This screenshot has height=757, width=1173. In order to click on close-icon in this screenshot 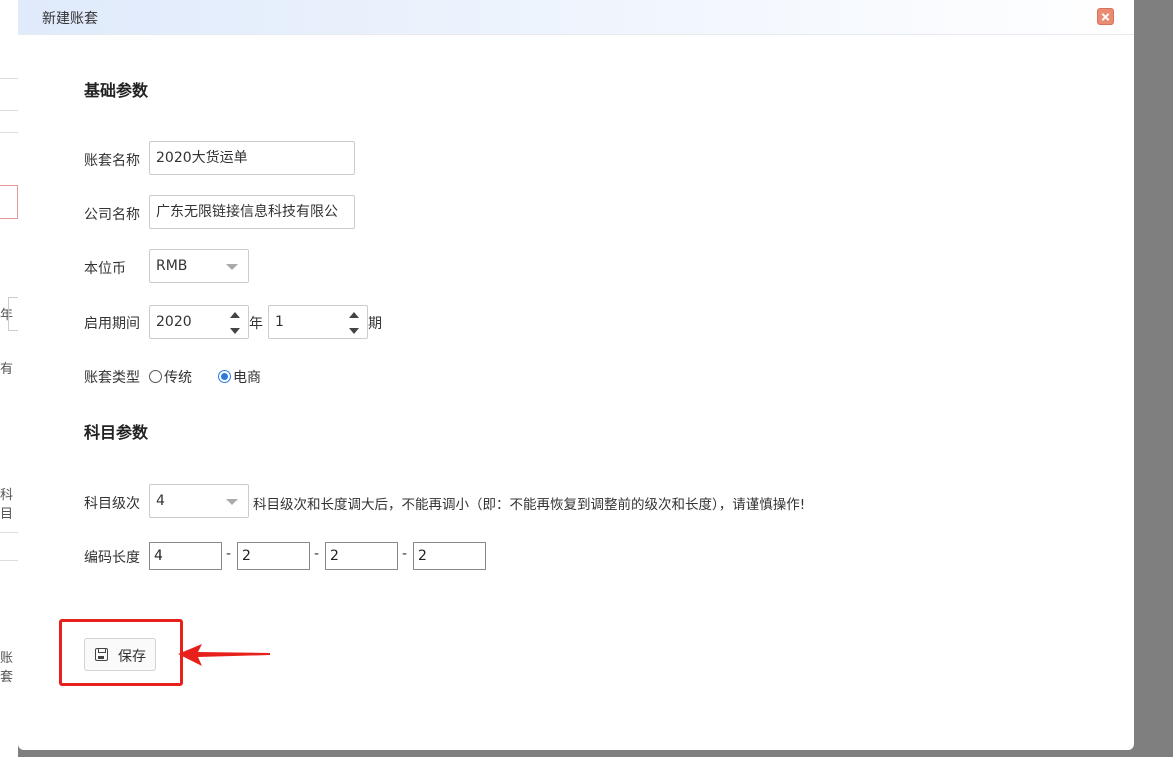, I will do `click(1105, 16)`.